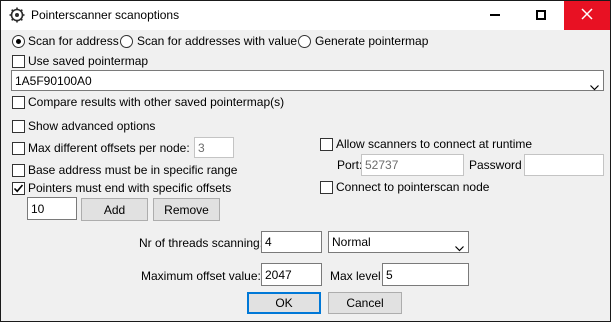  I want to click on scan-with-value-label: Scan for addresses with value, so click(217, 41).